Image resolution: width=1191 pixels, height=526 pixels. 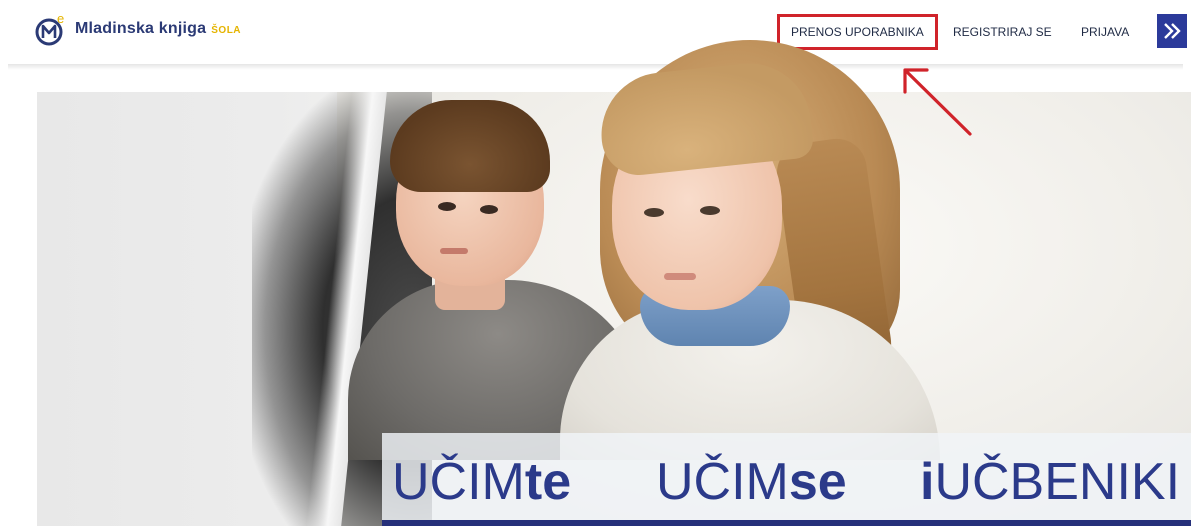 I want to click on nav-register-label: REGISTRIRAJ SE, so click(x=1002, y=32).